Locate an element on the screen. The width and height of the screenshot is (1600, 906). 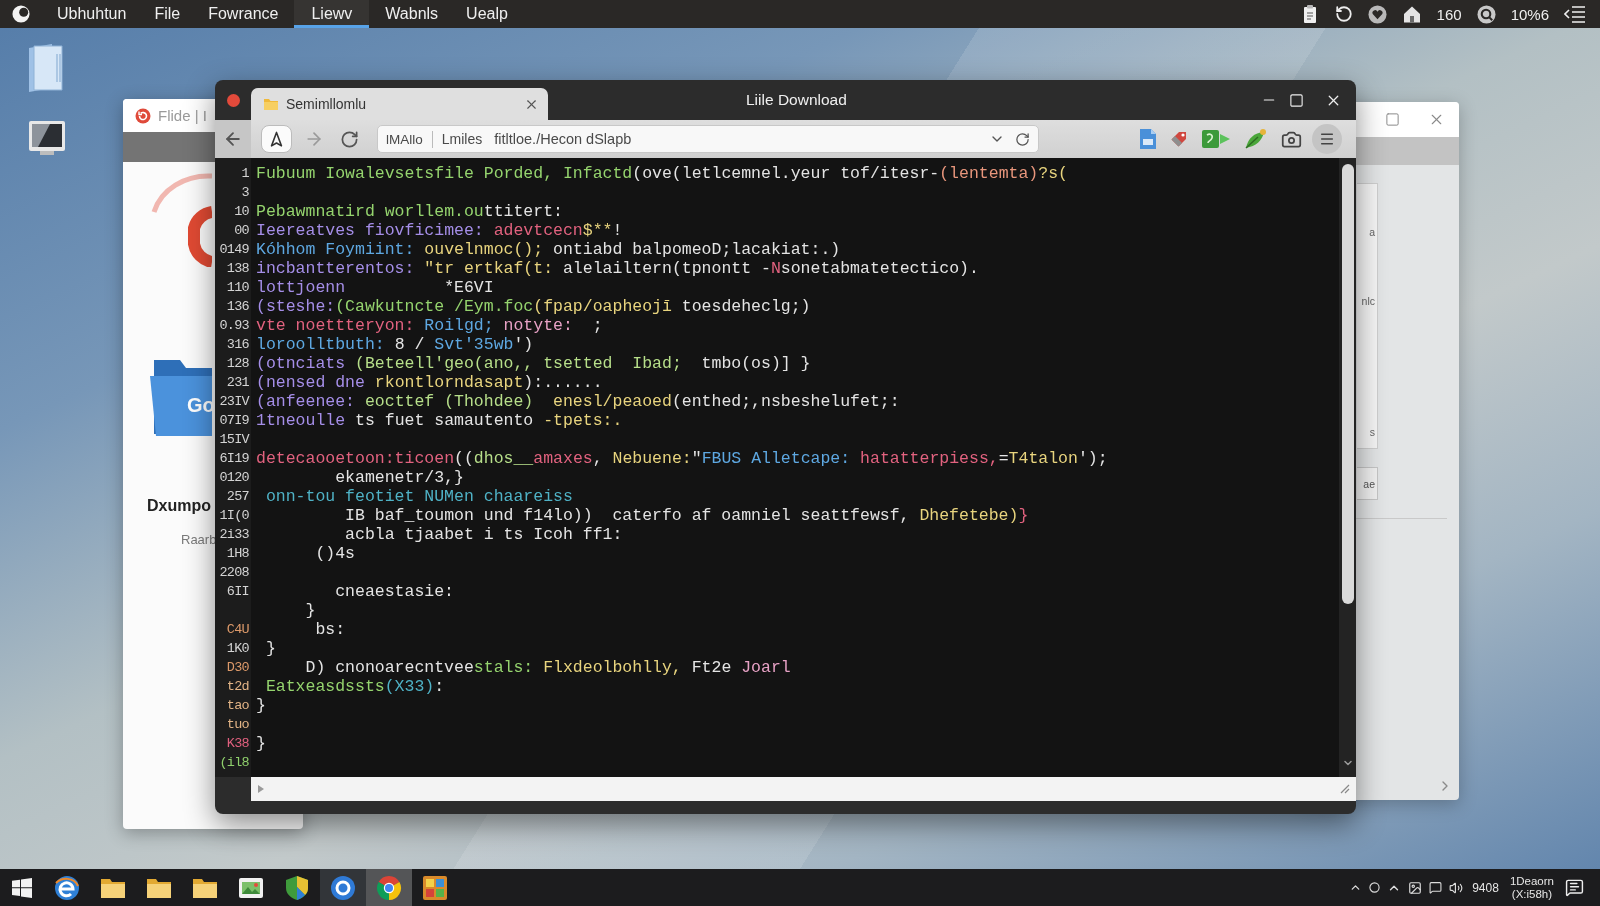
menu-item: File is located at coordinates (167, 14).